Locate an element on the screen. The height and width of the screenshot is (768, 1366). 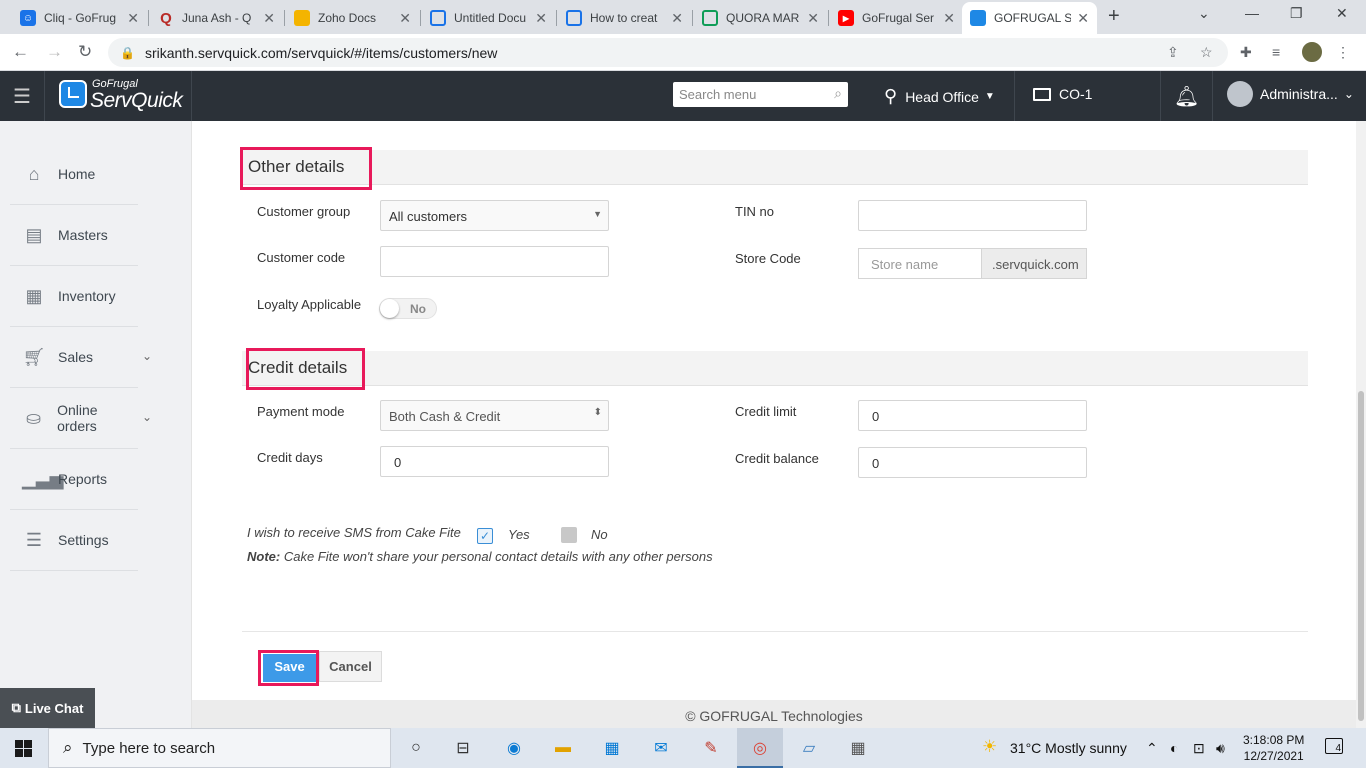
calculator-icon: ▦ is located at coordinates (858, 748).